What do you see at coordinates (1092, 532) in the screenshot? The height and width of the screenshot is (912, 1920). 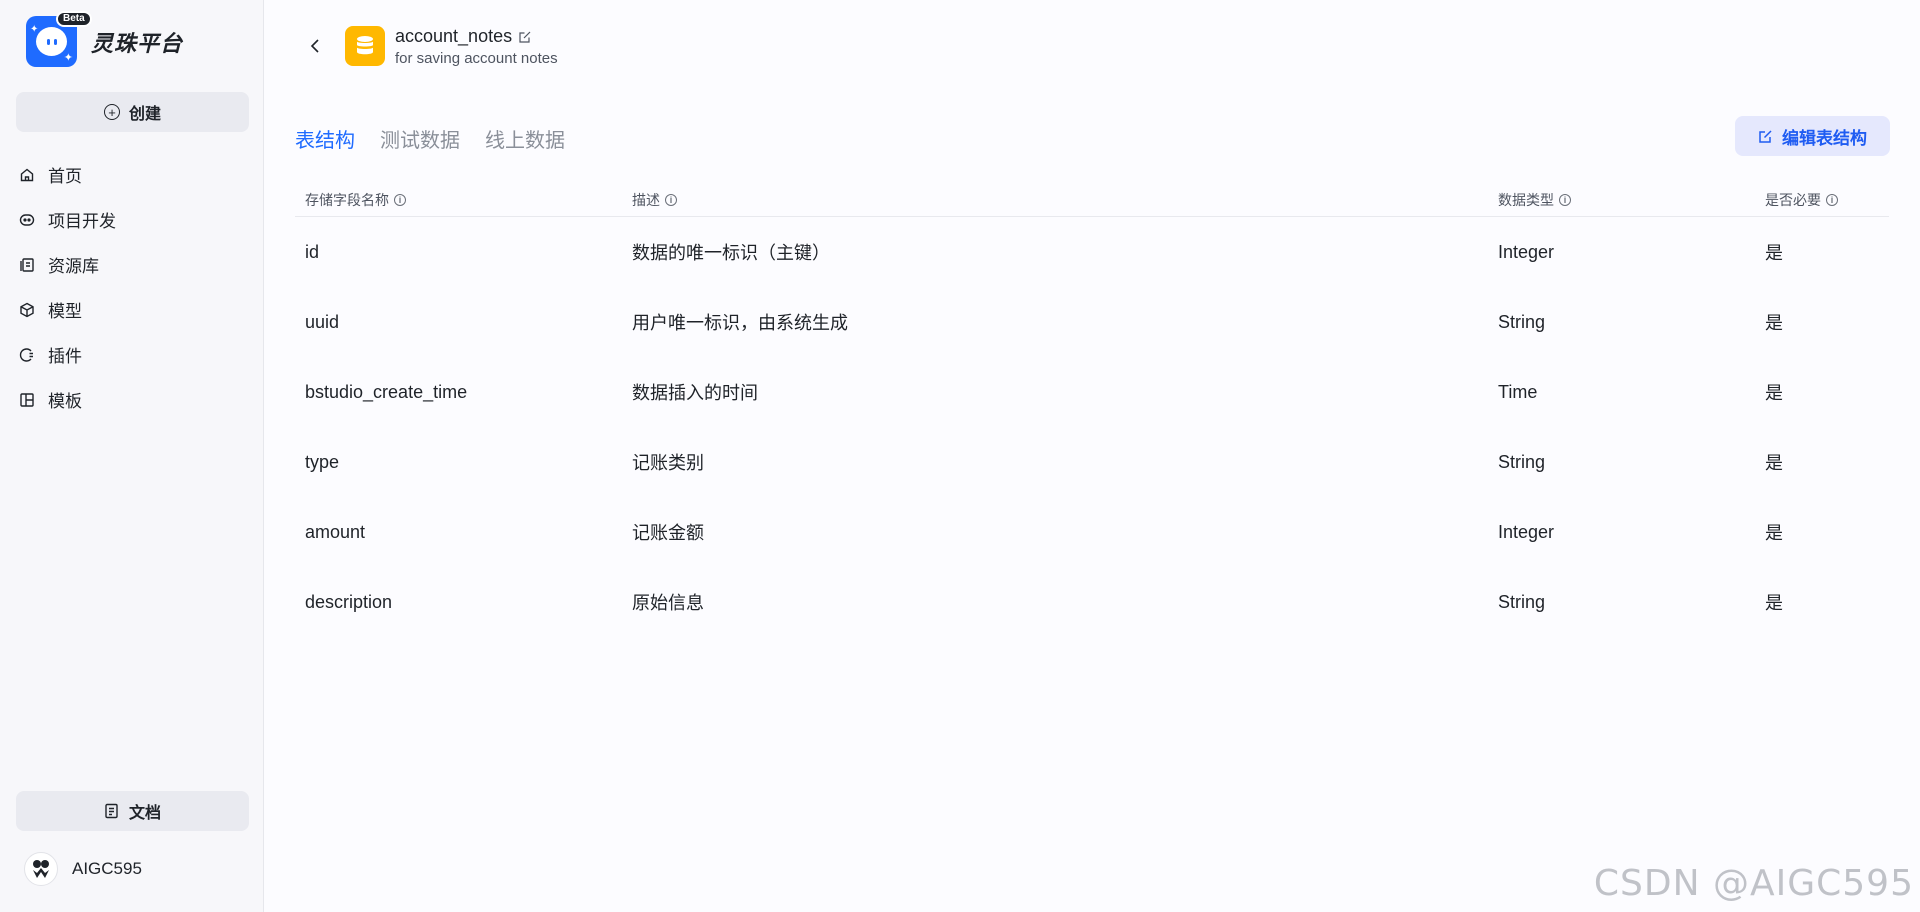 I see `table-row: amount 记账金额 Integer 是` at bounding box center [1092, 532].